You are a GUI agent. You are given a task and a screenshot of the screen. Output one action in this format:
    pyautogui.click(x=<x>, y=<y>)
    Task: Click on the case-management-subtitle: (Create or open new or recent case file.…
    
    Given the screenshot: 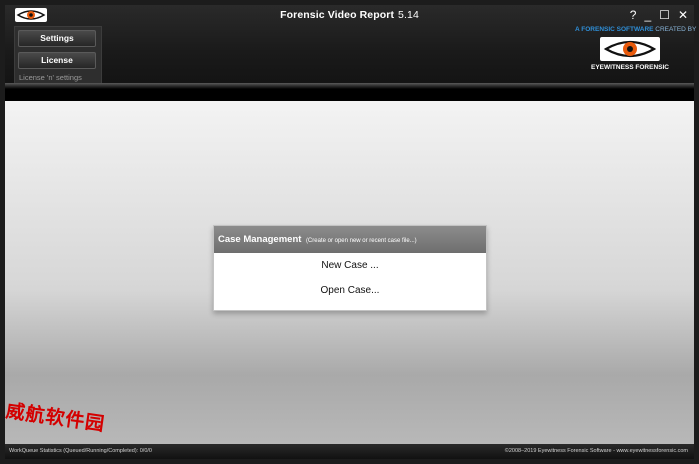 What is the action you would take?
    pyautogui.click(x=361, y=241)
    